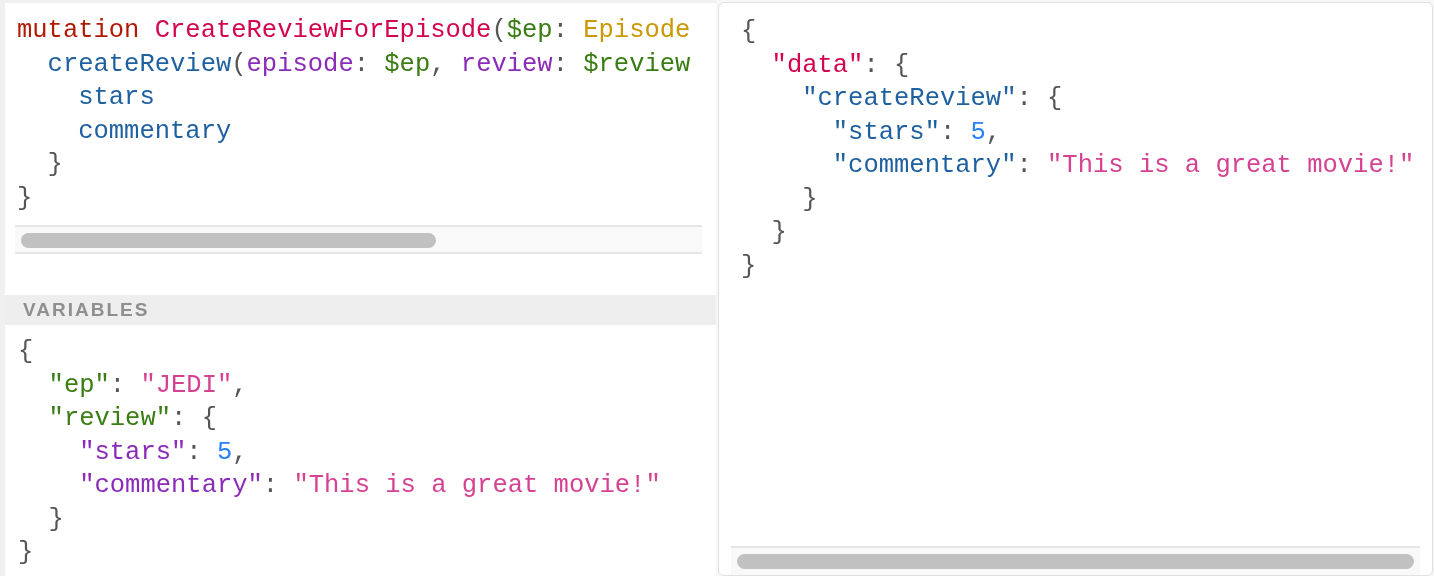 The height and width of the screenshot is (576, 1434). What do you see at coordinates (147, 385) in the screenshot?
I see `code-line: "ep": "JEDI",` at bounding box center [147, 385].